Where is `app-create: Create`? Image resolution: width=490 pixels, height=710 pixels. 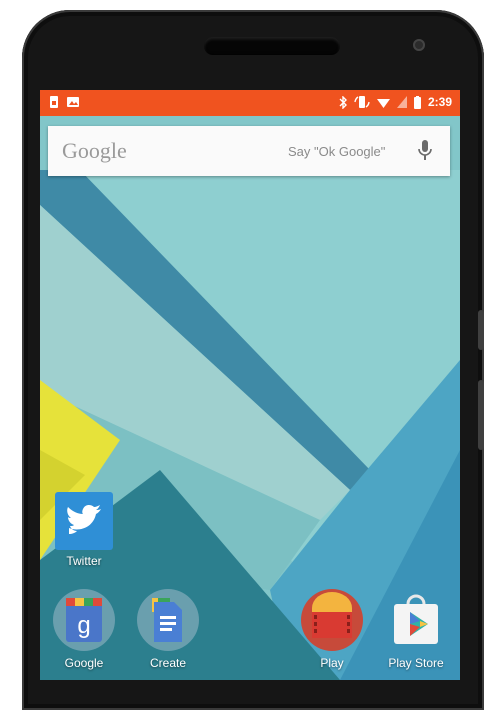
app-create: Create is located at coordinates (168, 629).